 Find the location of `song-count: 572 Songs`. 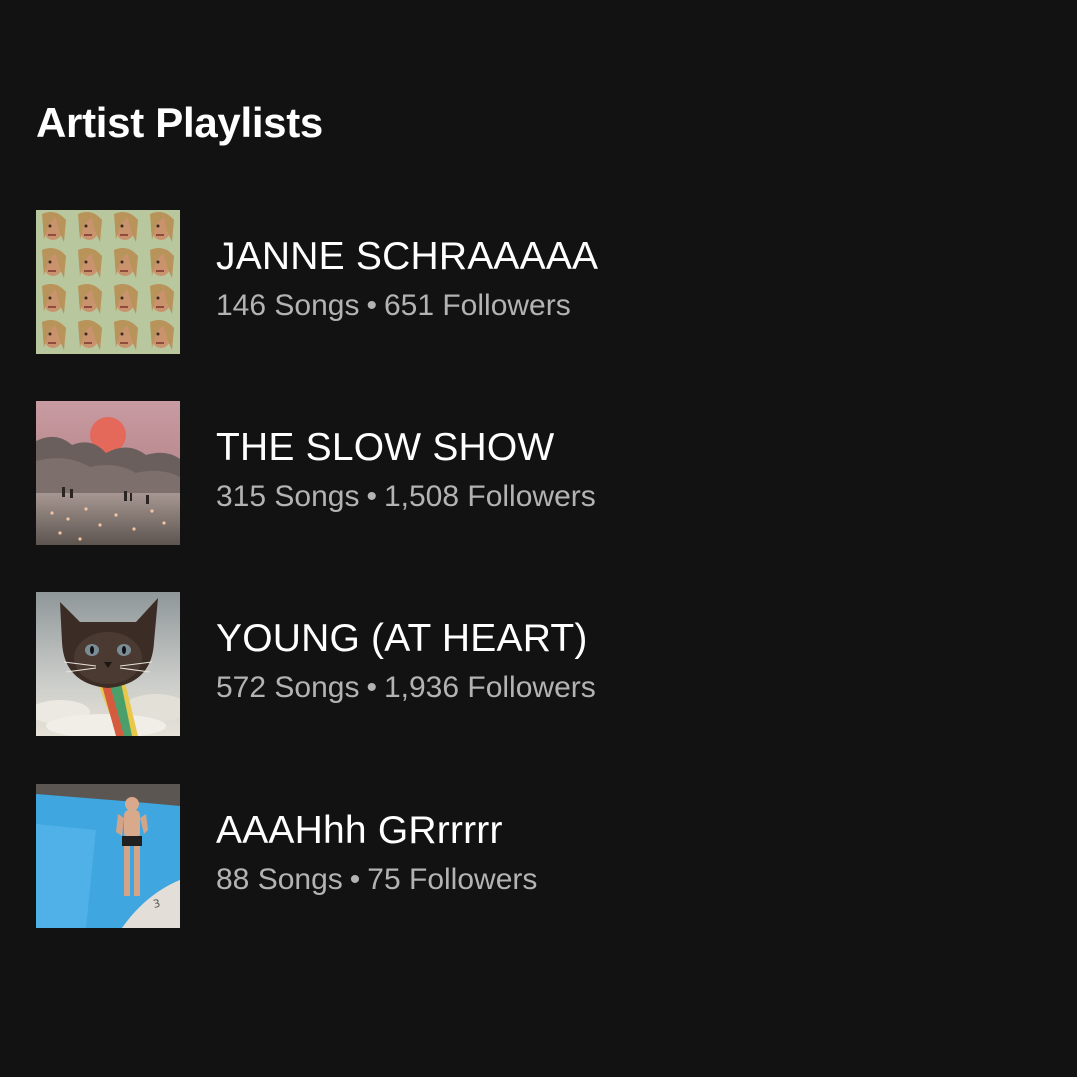

song-count: 572 Songs is located at coordinates (288, 687).